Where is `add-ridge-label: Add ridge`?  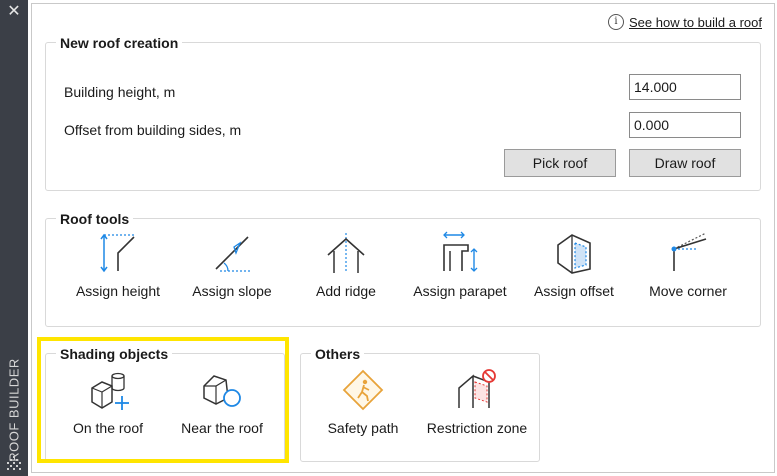
add-ridge-label: Add ridge is located at coordinates (346, 291).